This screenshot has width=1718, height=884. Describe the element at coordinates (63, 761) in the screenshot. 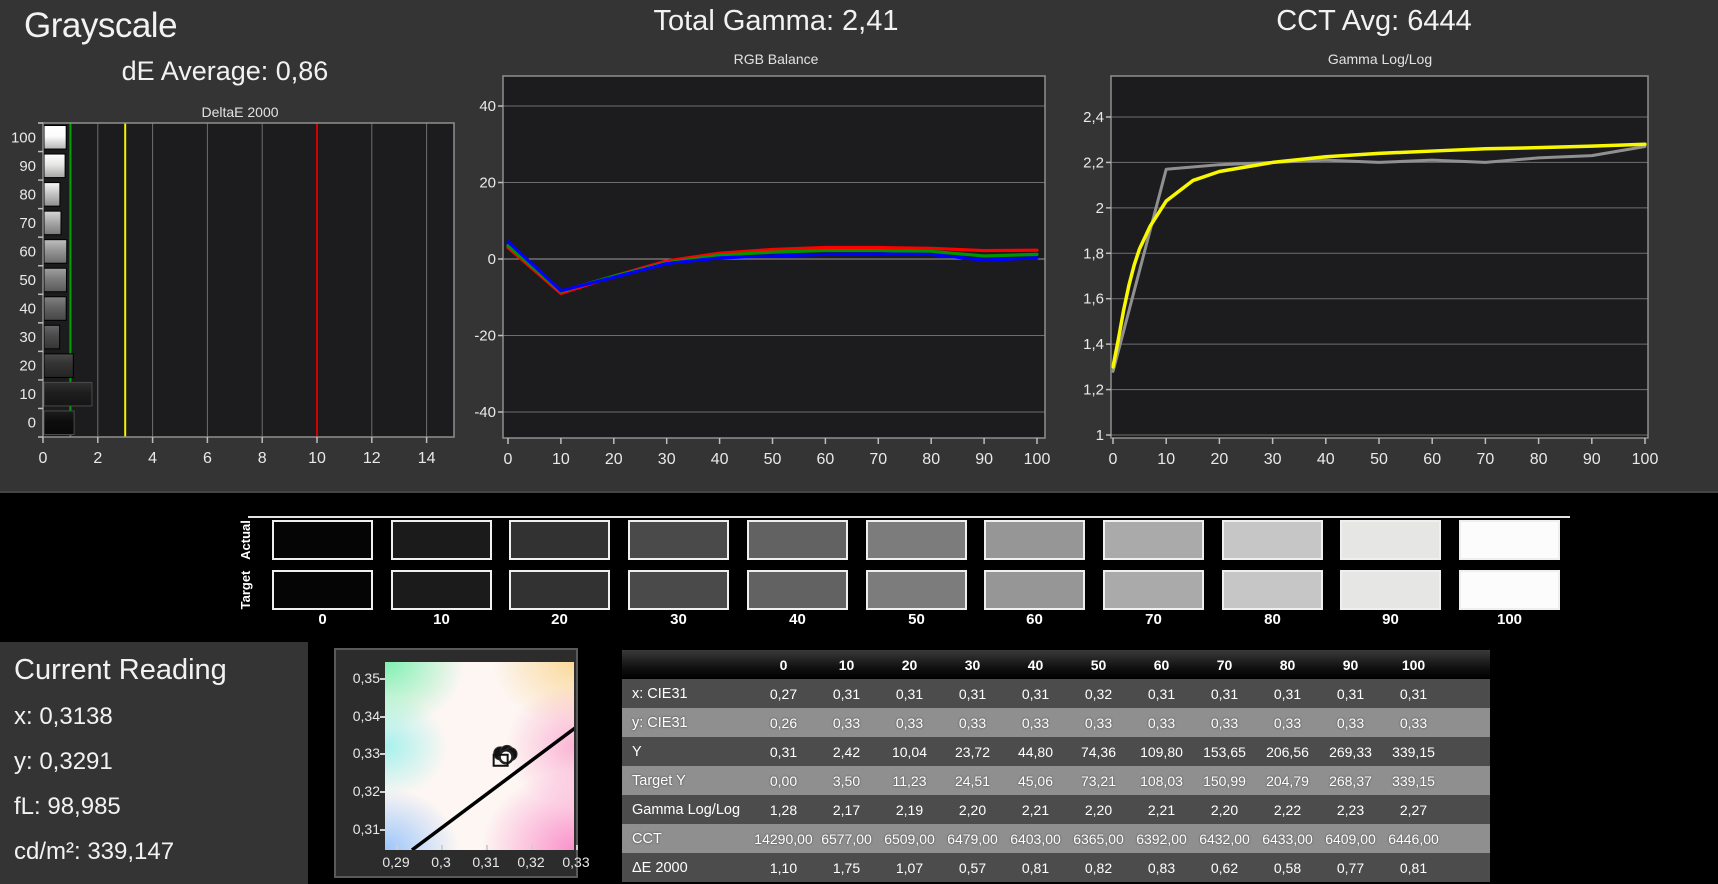

I see `reading-y: y: 0,3291` at that location.